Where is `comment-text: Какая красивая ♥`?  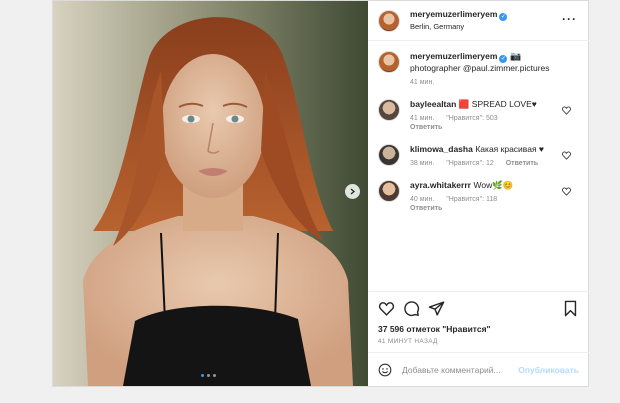
comment-text: Какая красивая ♥ is located at coordinates (509, 149).